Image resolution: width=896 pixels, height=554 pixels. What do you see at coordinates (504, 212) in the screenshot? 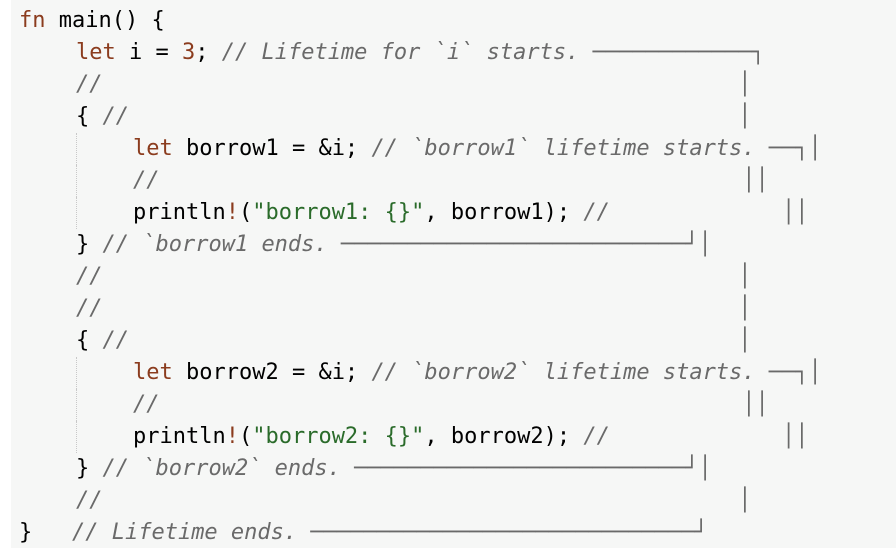
I see `code-token: , borrow1);` at bounding box center [504, 212].